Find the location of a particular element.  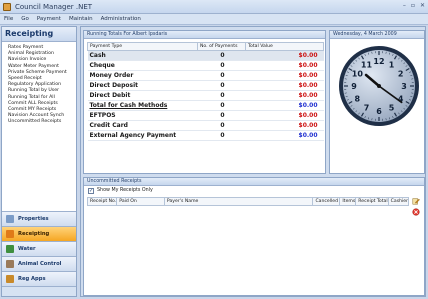

menu-maintain: Maintain is located at coordinates (81, 19).